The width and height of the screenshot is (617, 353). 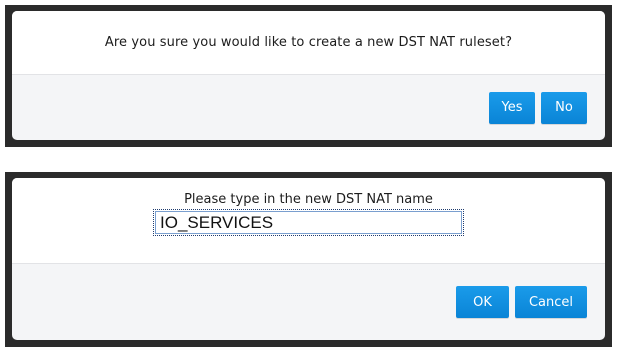 I want to click on ok-button: OK, so click(x=482, y=302).